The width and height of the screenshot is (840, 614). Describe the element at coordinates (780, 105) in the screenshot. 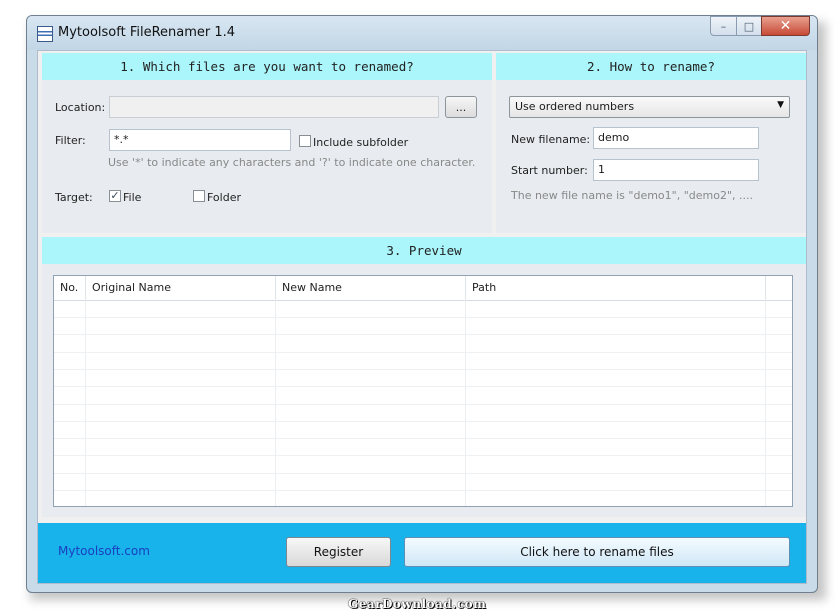

I see `dropdown-arrow-icon: ▼` at that location.